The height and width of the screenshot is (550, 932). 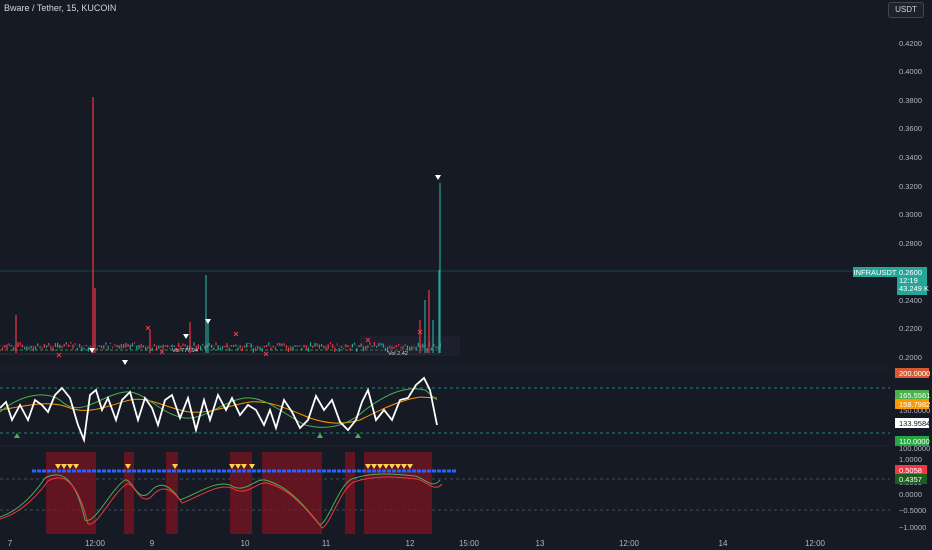 I want to click on volume-label-left: Vol 777.94, so click(x=185, y=351).